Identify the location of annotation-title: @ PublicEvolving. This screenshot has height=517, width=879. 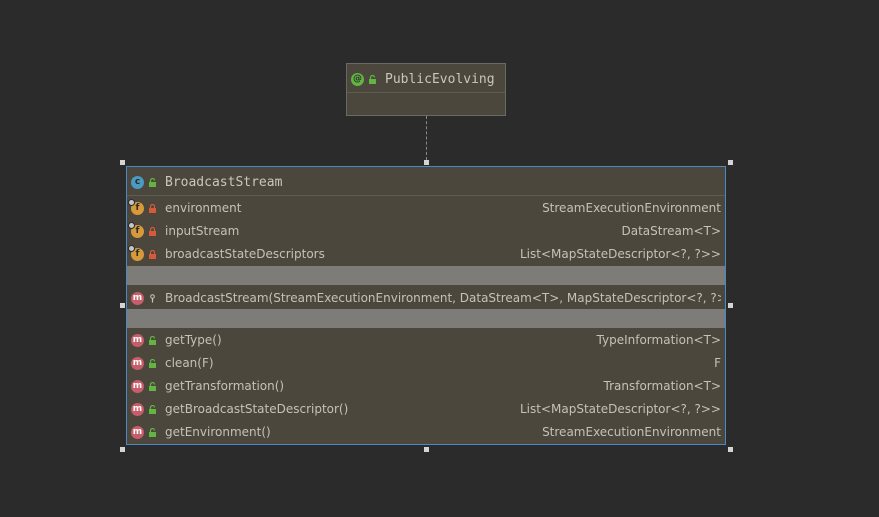
(423, 79).